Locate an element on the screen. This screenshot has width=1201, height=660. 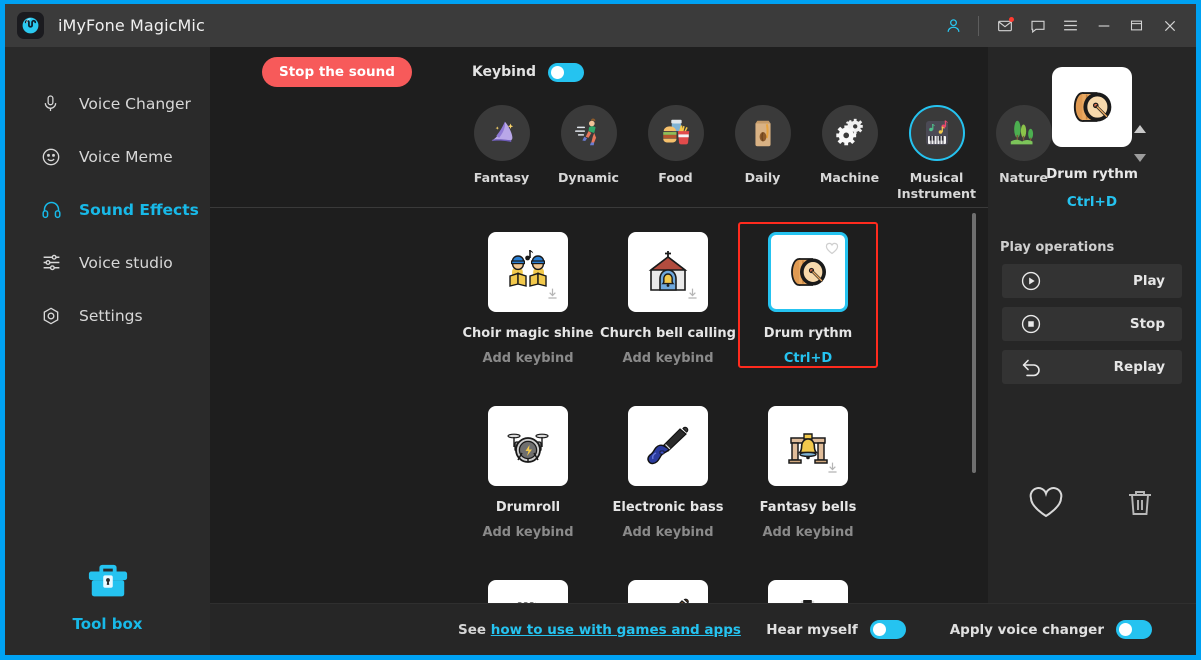
sound-card-selected: Drum rythm Ctrl+D is located at coordinates (808, 295).